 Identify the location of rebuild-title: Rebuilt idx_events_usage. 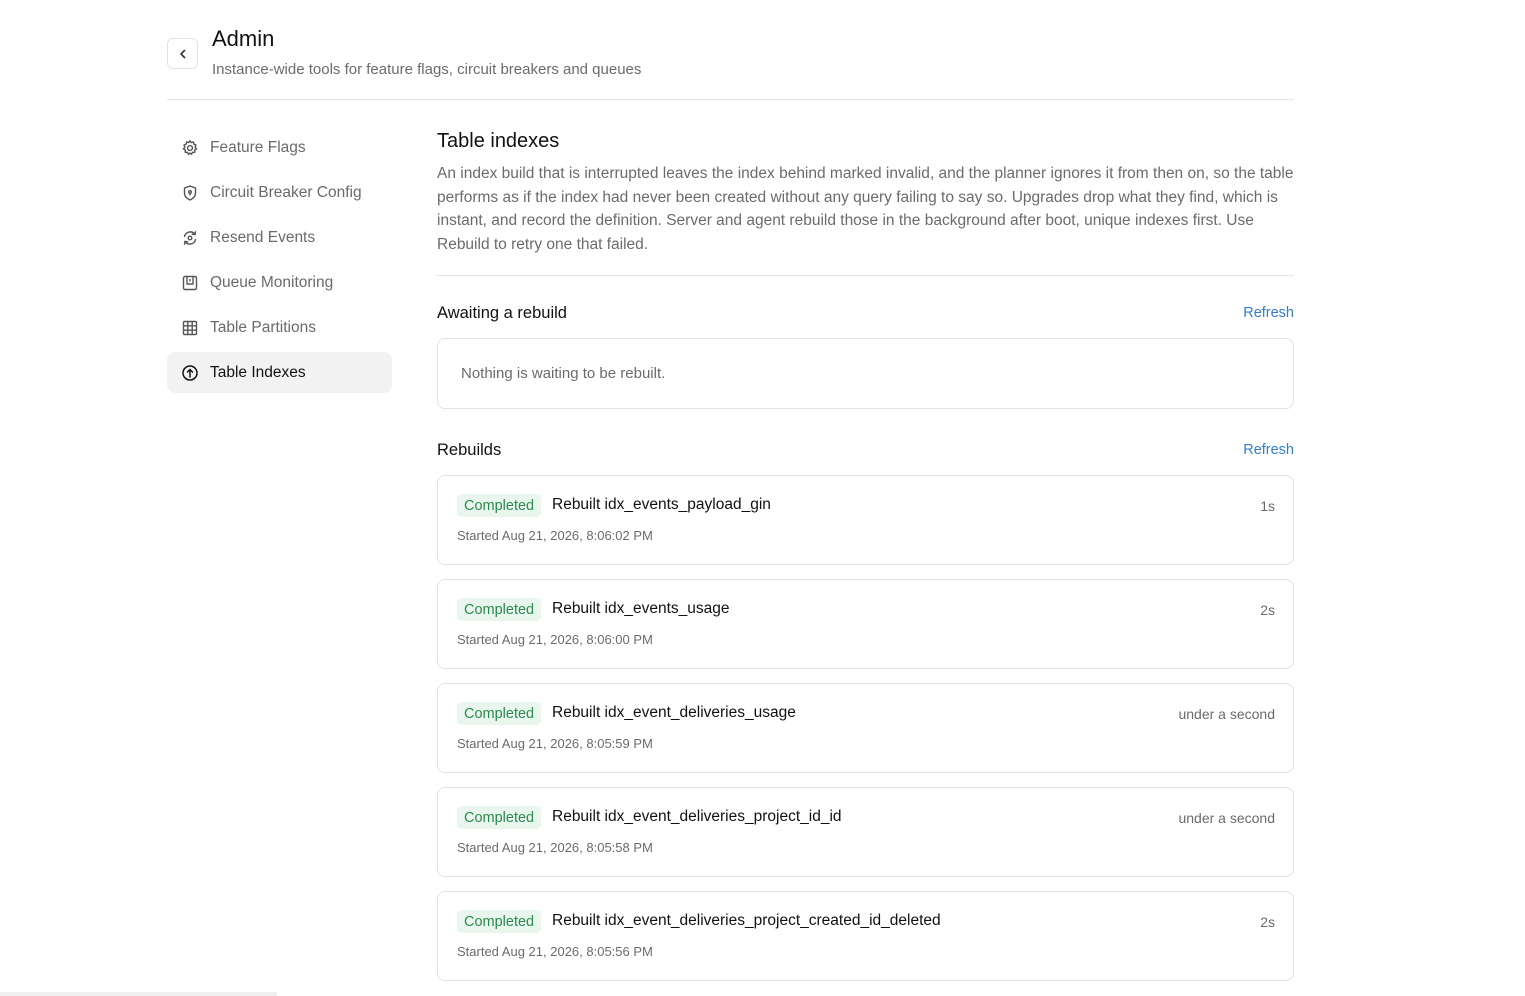
(641, 609).